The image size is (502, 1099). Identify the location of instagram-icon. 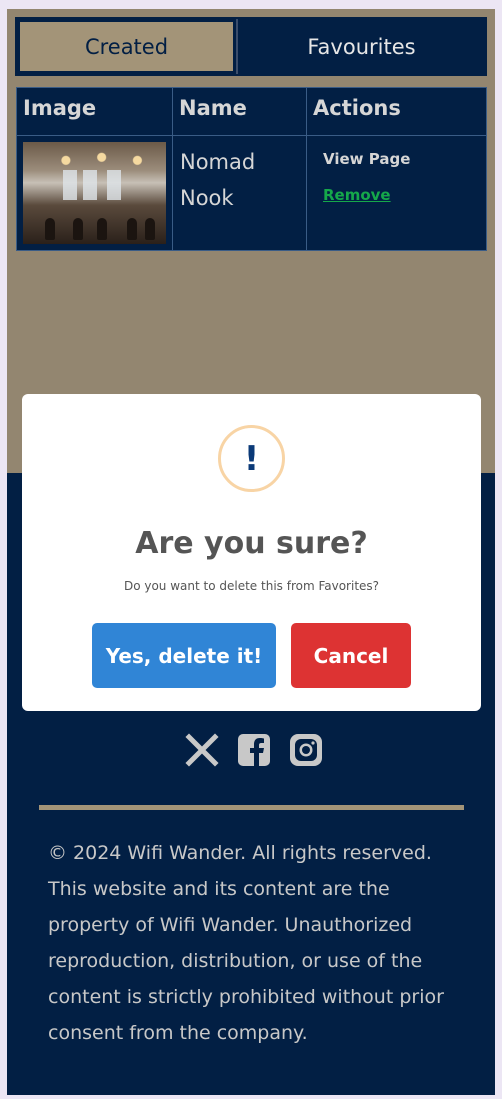
(306, 750).